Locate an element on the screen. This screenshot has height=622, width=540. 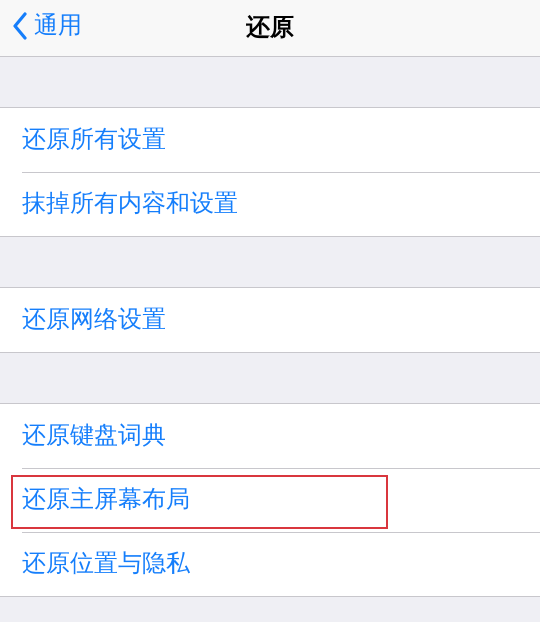
reset-option: 还原网络设置 is located at coordinates (270, 320).